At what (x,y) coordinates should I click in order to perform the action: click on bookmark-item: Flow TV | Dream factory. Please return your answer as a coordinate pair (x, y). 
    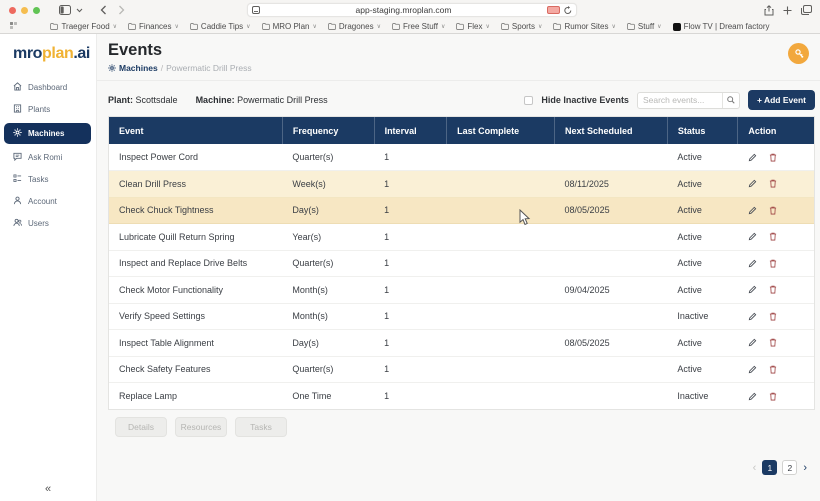
    Looking at the image, I should click on (721, 26).